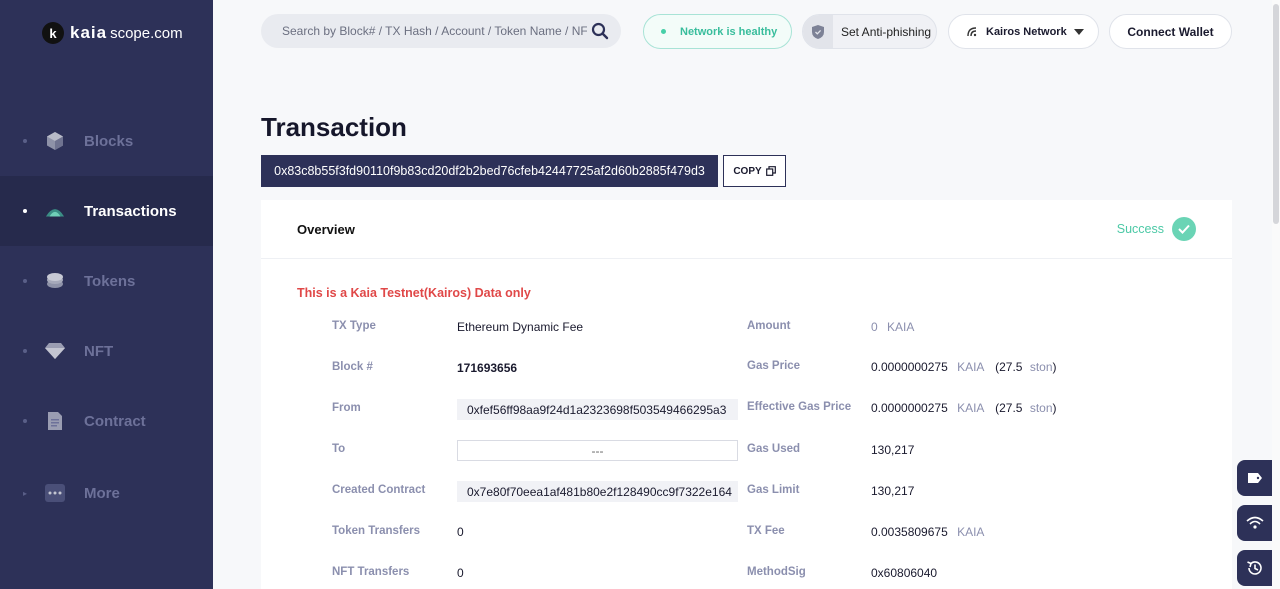 The height and width of the screenshot is (589, 1280). I want to click on connect-wallet-label: Connect Wallet, so click(1170, 31).